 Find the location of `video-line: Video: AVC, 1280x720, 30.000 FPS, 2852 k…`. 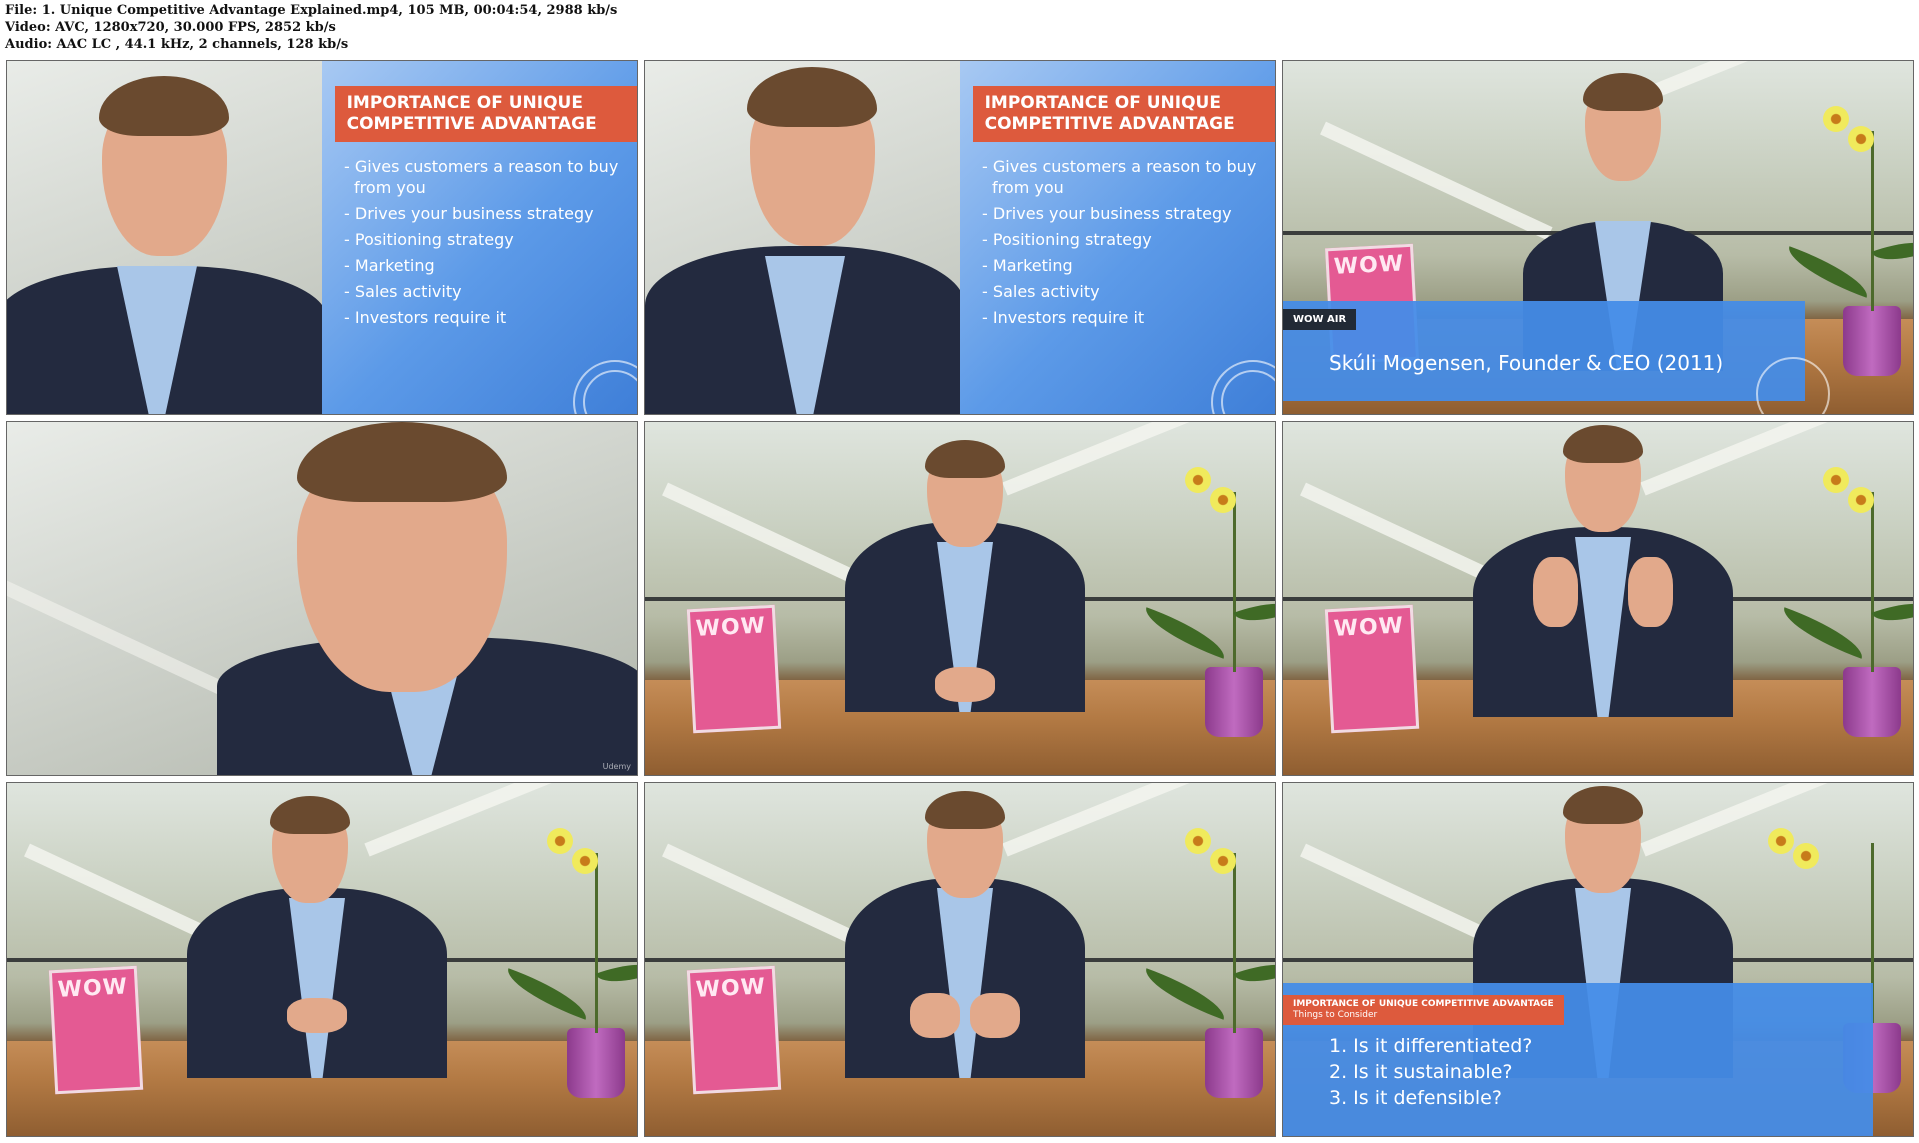

video-line: Video: AVC, 1280x720, 30.000 FPS, 2852 k… is located at coordinates (170, 27).